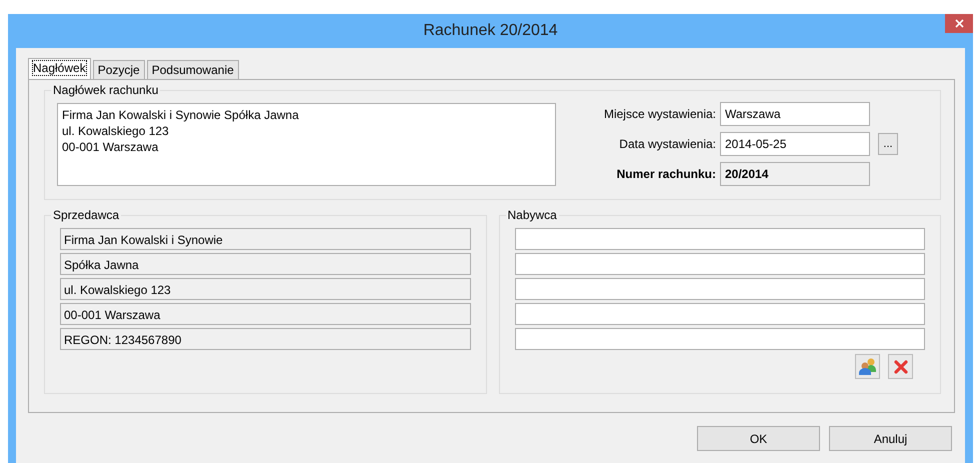  What do you see at coordinates (795, 114) in the screenshot?
I see `text-field: Warszawa` at bounding box center [795, 114].